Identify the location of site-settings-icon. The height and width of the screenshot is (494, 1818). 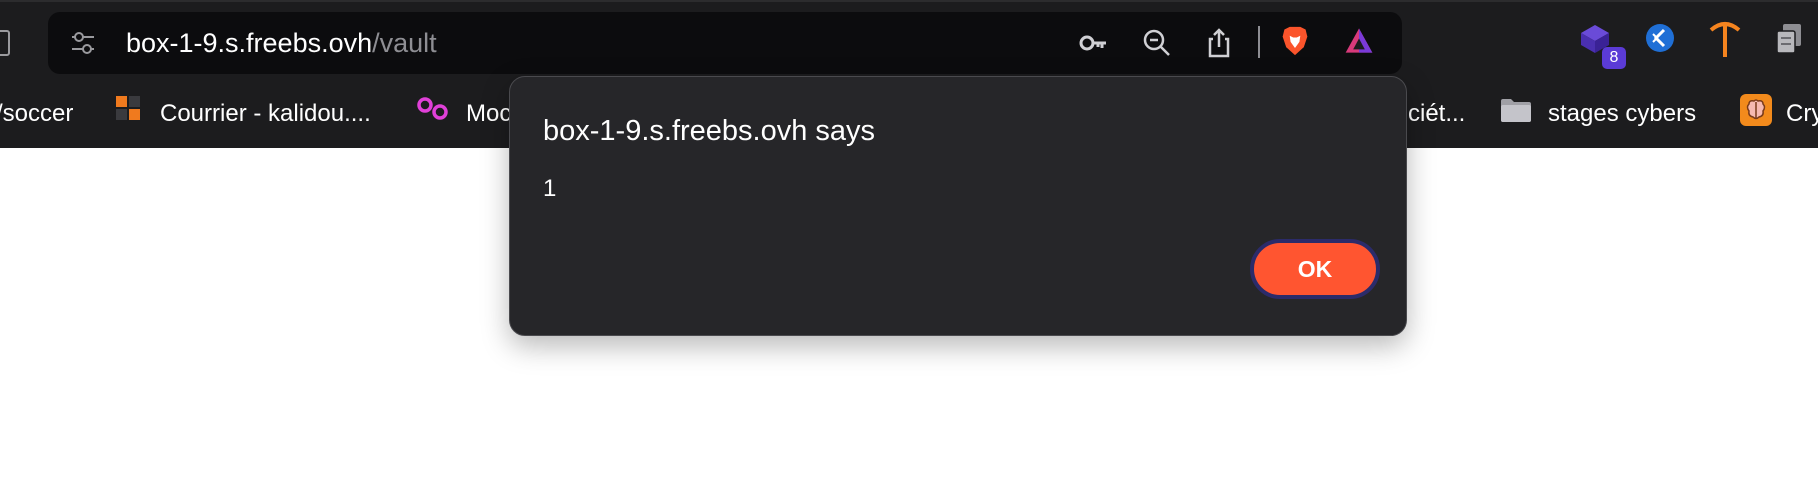
(83, 43).